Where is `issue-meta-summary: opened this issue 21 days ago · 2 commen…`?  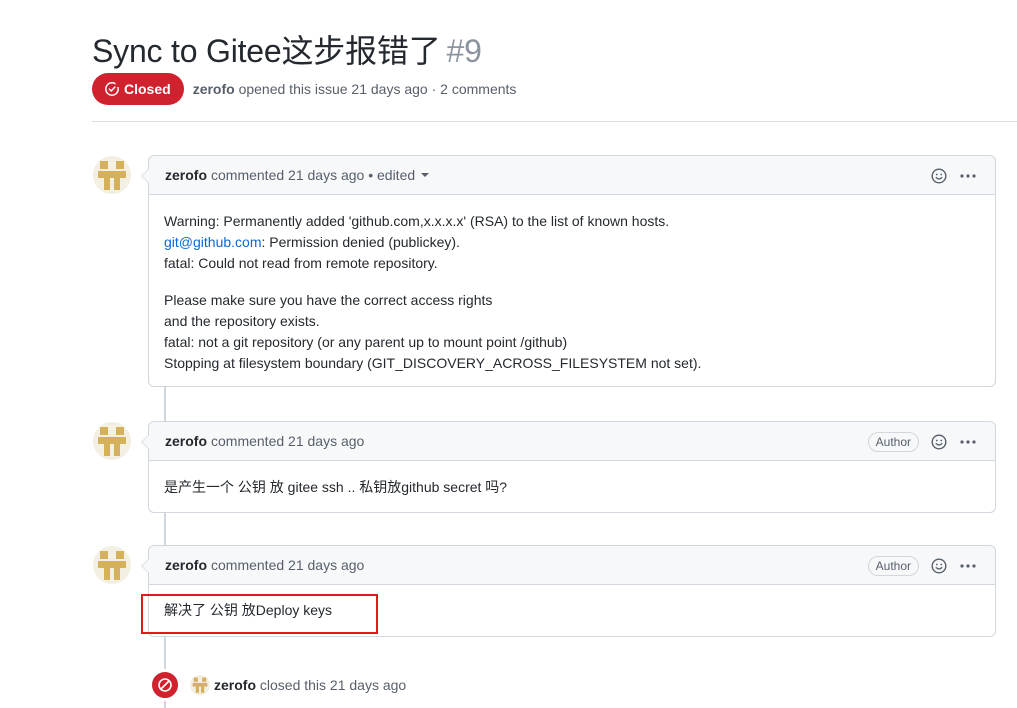
issue-meta-summary: opened this issue 21 days ago · 2 commen… is located at coordinates (377, 89).